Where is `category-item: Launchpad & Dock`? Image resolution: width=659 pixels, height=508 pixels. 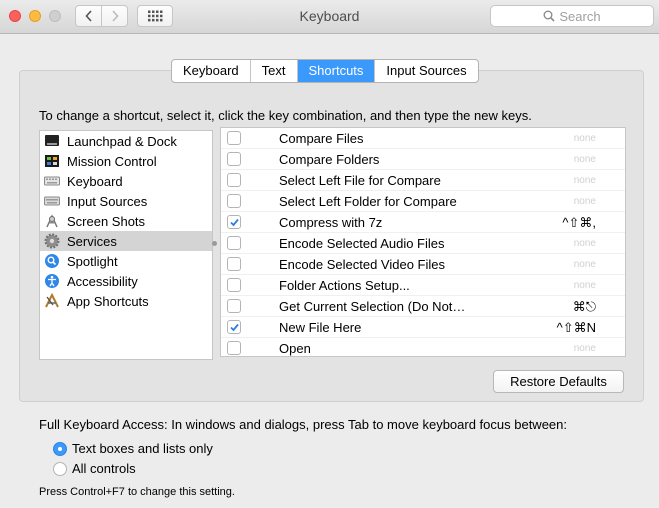 category-item: Launchpad & Dock is located at coordinates (126, 141).